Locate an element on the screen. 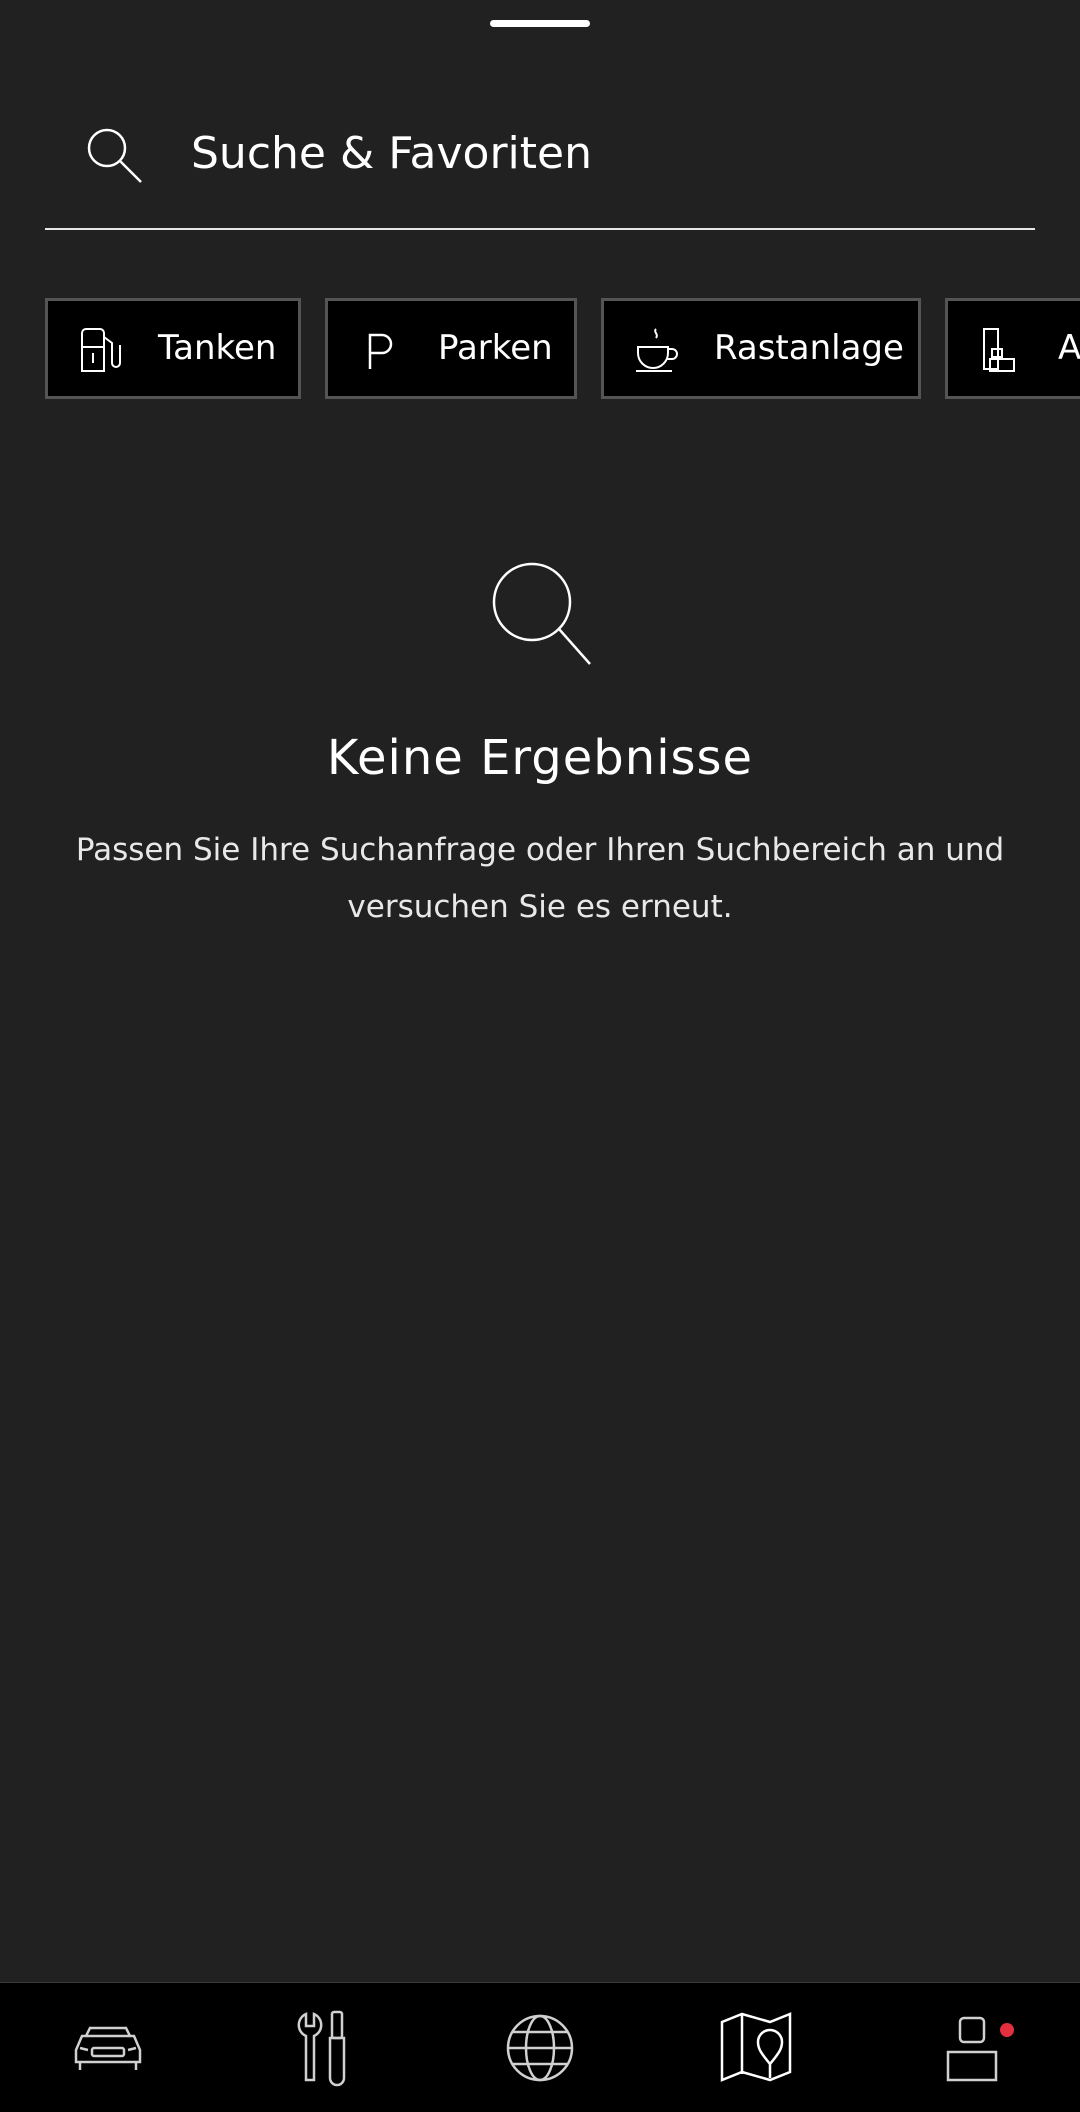 The width and height of the screenshot is (1080, 2112). chip-label: Parken is located at coordinates (495, 348).